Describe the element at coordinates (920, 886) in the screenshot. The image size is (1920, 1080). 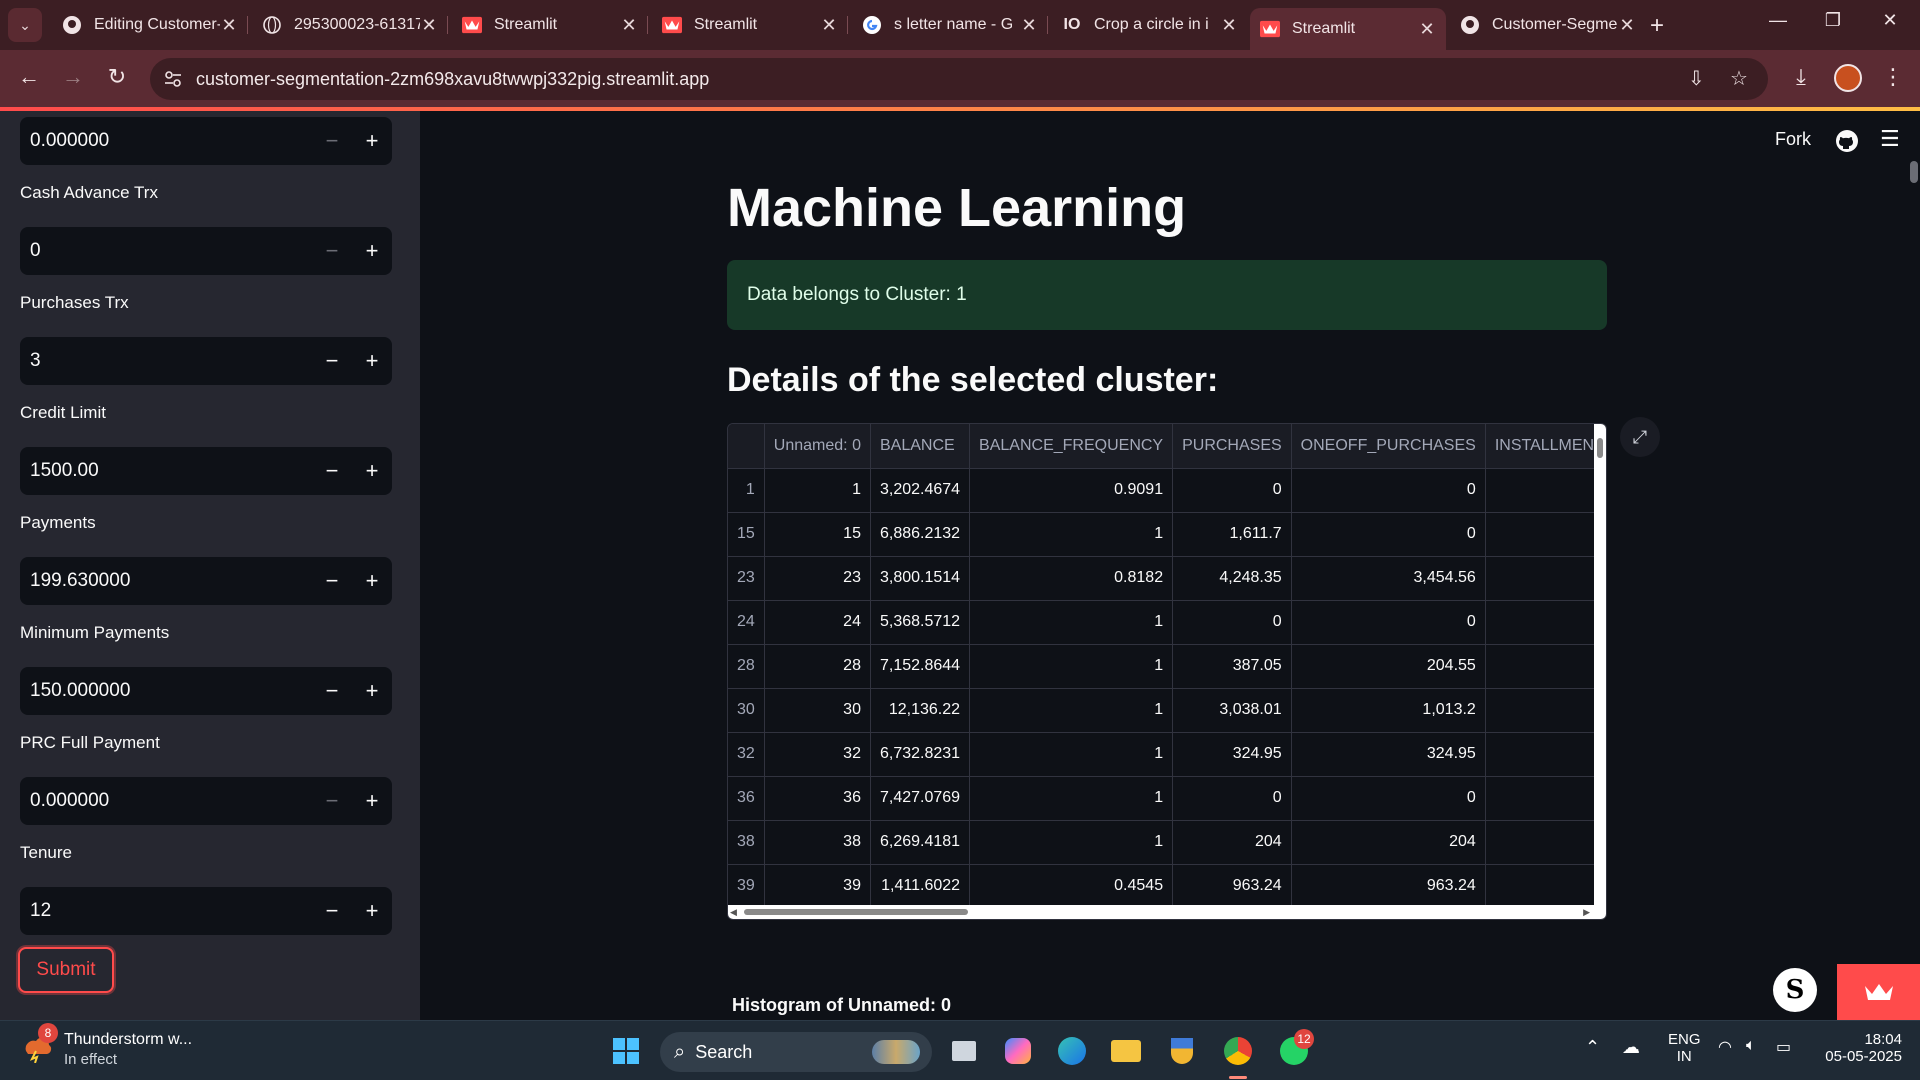
I see `table-cell: 1,411.6022` at that location.